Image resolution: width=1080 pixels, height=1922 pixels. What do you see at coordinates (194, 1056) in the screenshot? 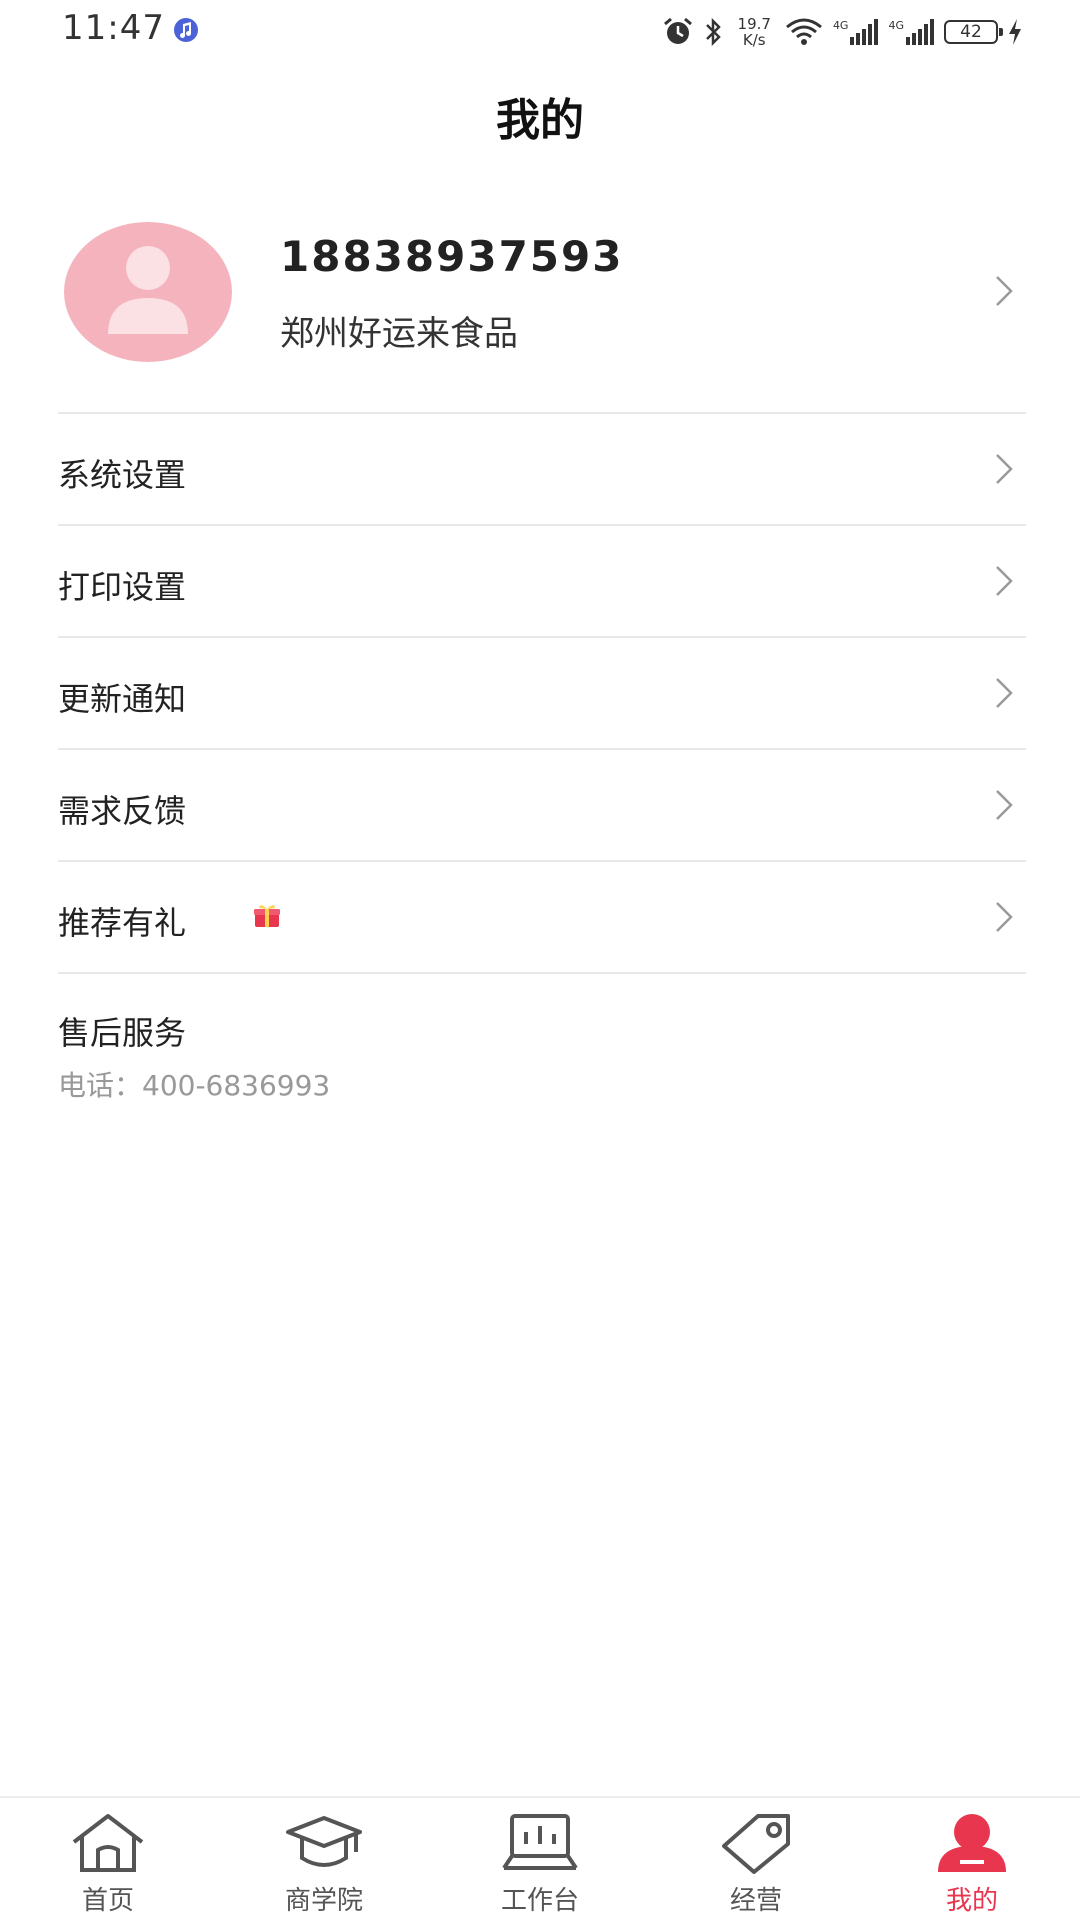
I see `after-sale-section: 售后服务 电话：400-6836993` at bounding box center [194, 1056].